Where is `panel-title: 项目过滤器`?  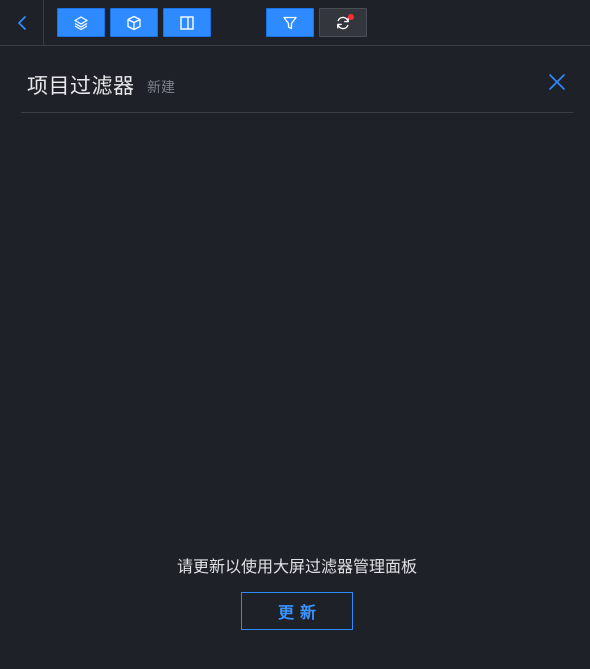
panel-title: 项目过滤器 is located at coordinates (81, 86).